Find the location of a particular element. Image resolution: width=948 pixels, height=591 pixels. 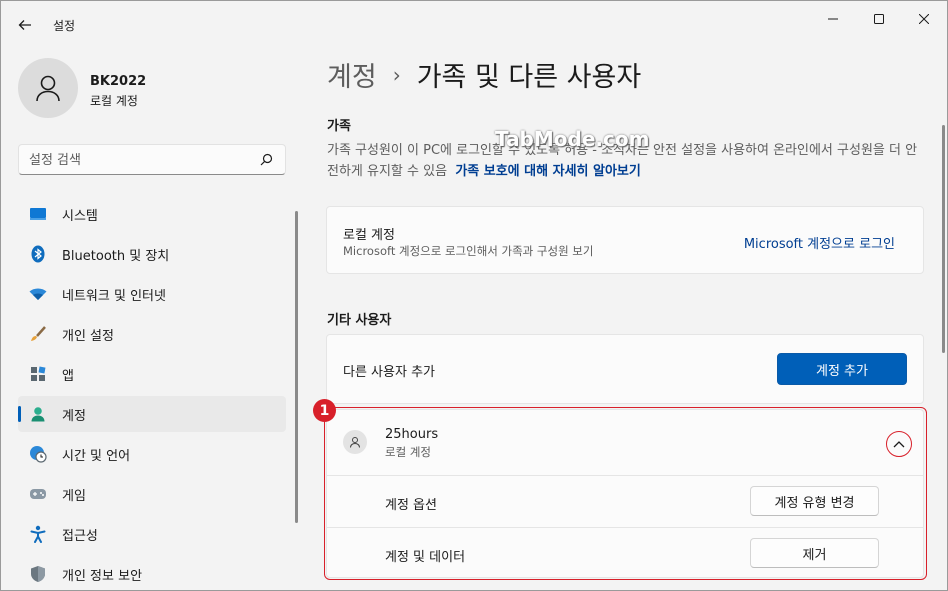

user-name: BK2022 is located at coordinates (118, 81).